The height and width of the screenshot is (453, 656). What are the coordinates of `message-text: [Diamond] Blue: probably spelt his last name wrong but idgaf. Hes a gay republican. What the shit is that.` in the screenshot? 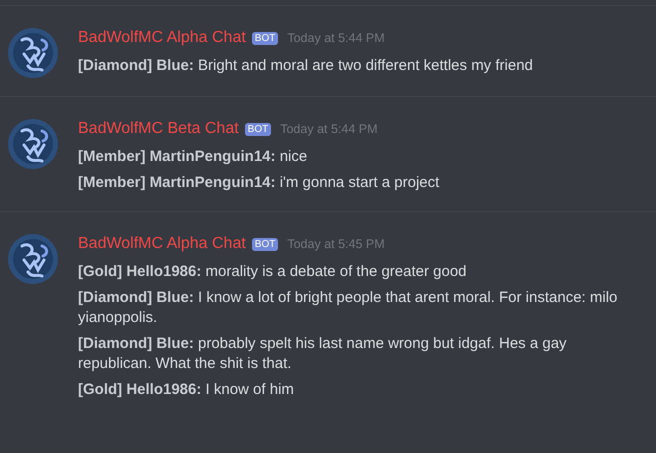 It's located at (323, 354).